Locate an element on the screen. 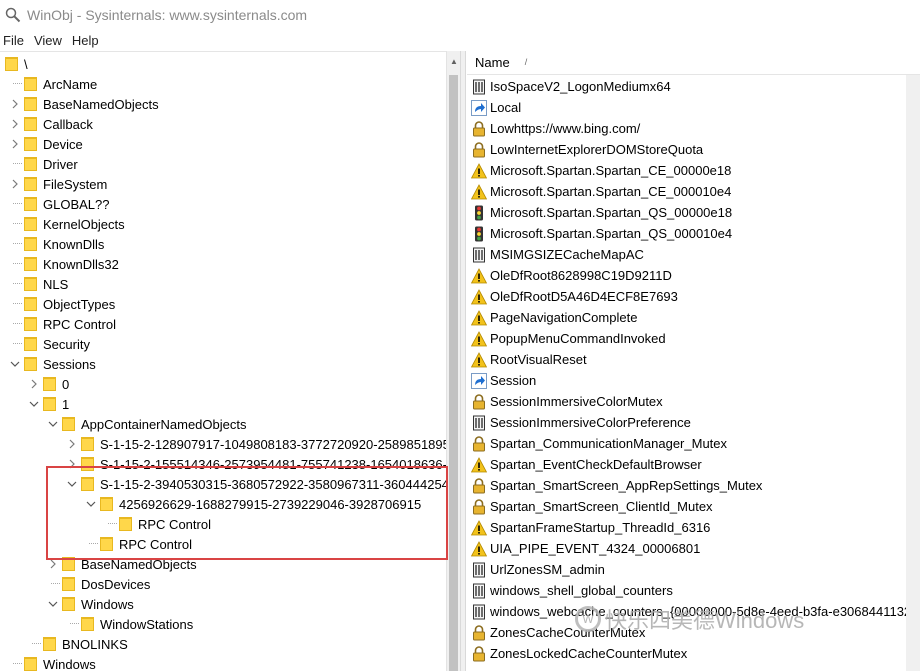  pane-splitter is located at coordinates (463, 361).